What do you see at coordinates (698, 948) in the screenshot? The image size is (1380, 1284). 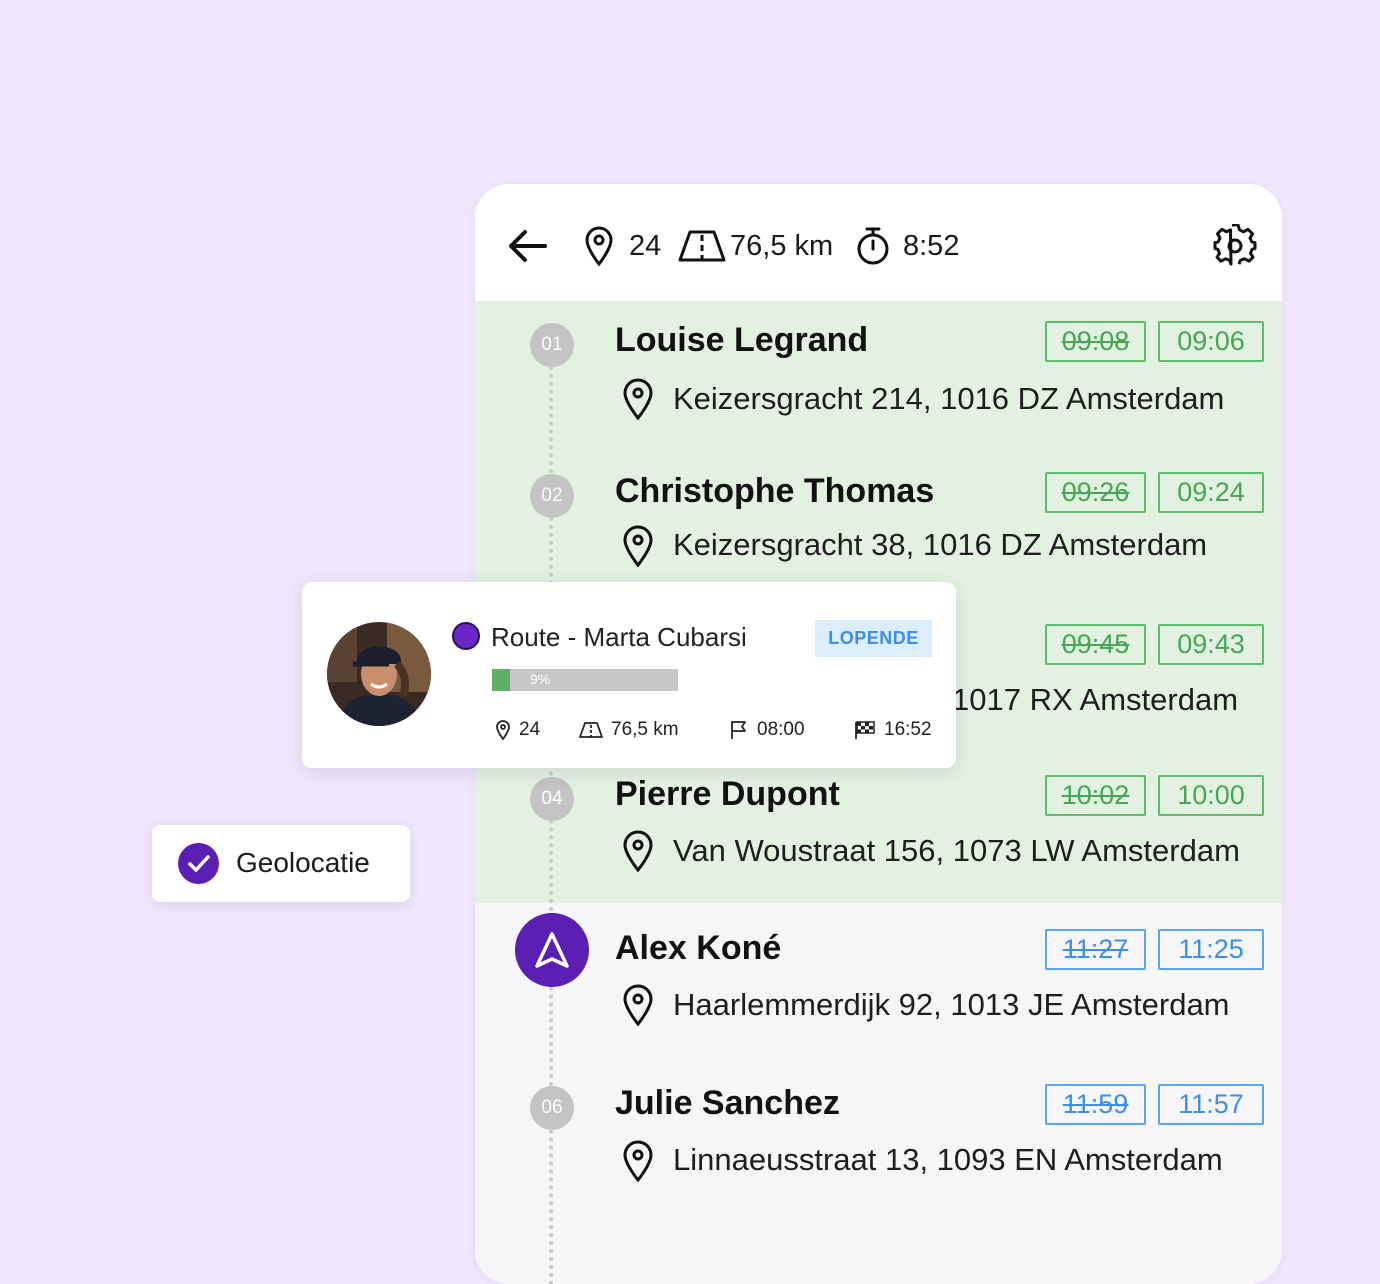 I see `stop-name: Alex Koné` at bounding box center [698, 948].